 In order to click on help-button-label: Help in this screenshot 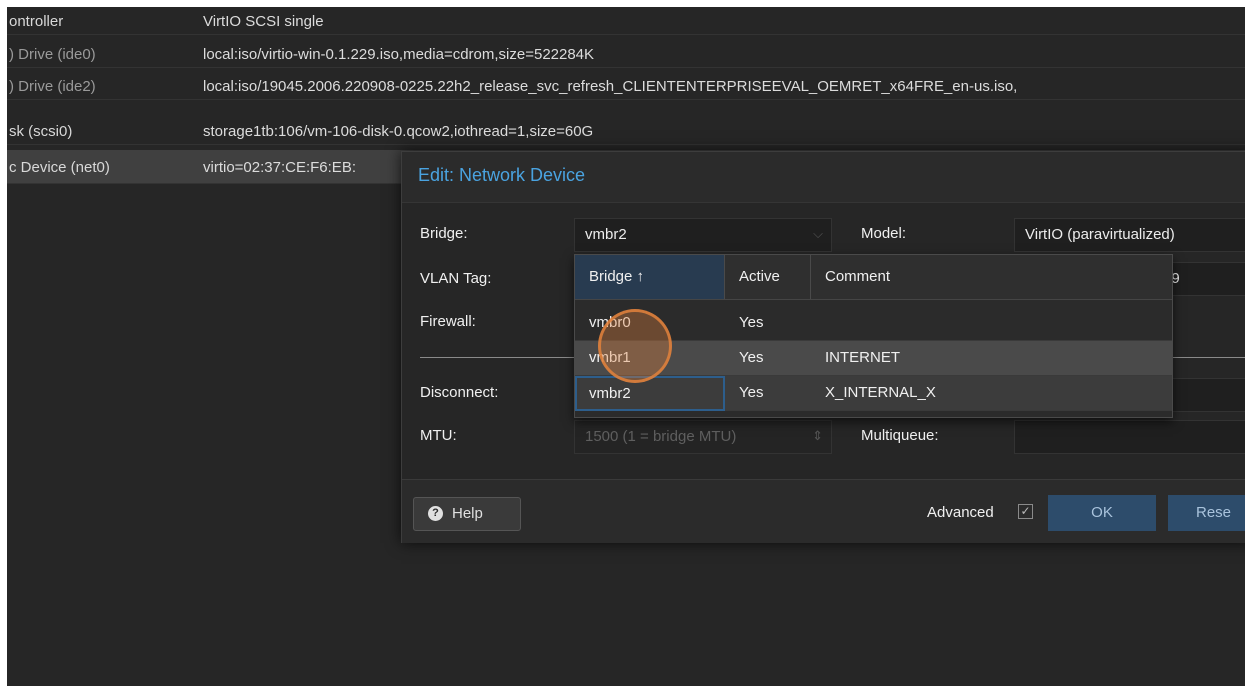, I will do `click(467, 513)`.